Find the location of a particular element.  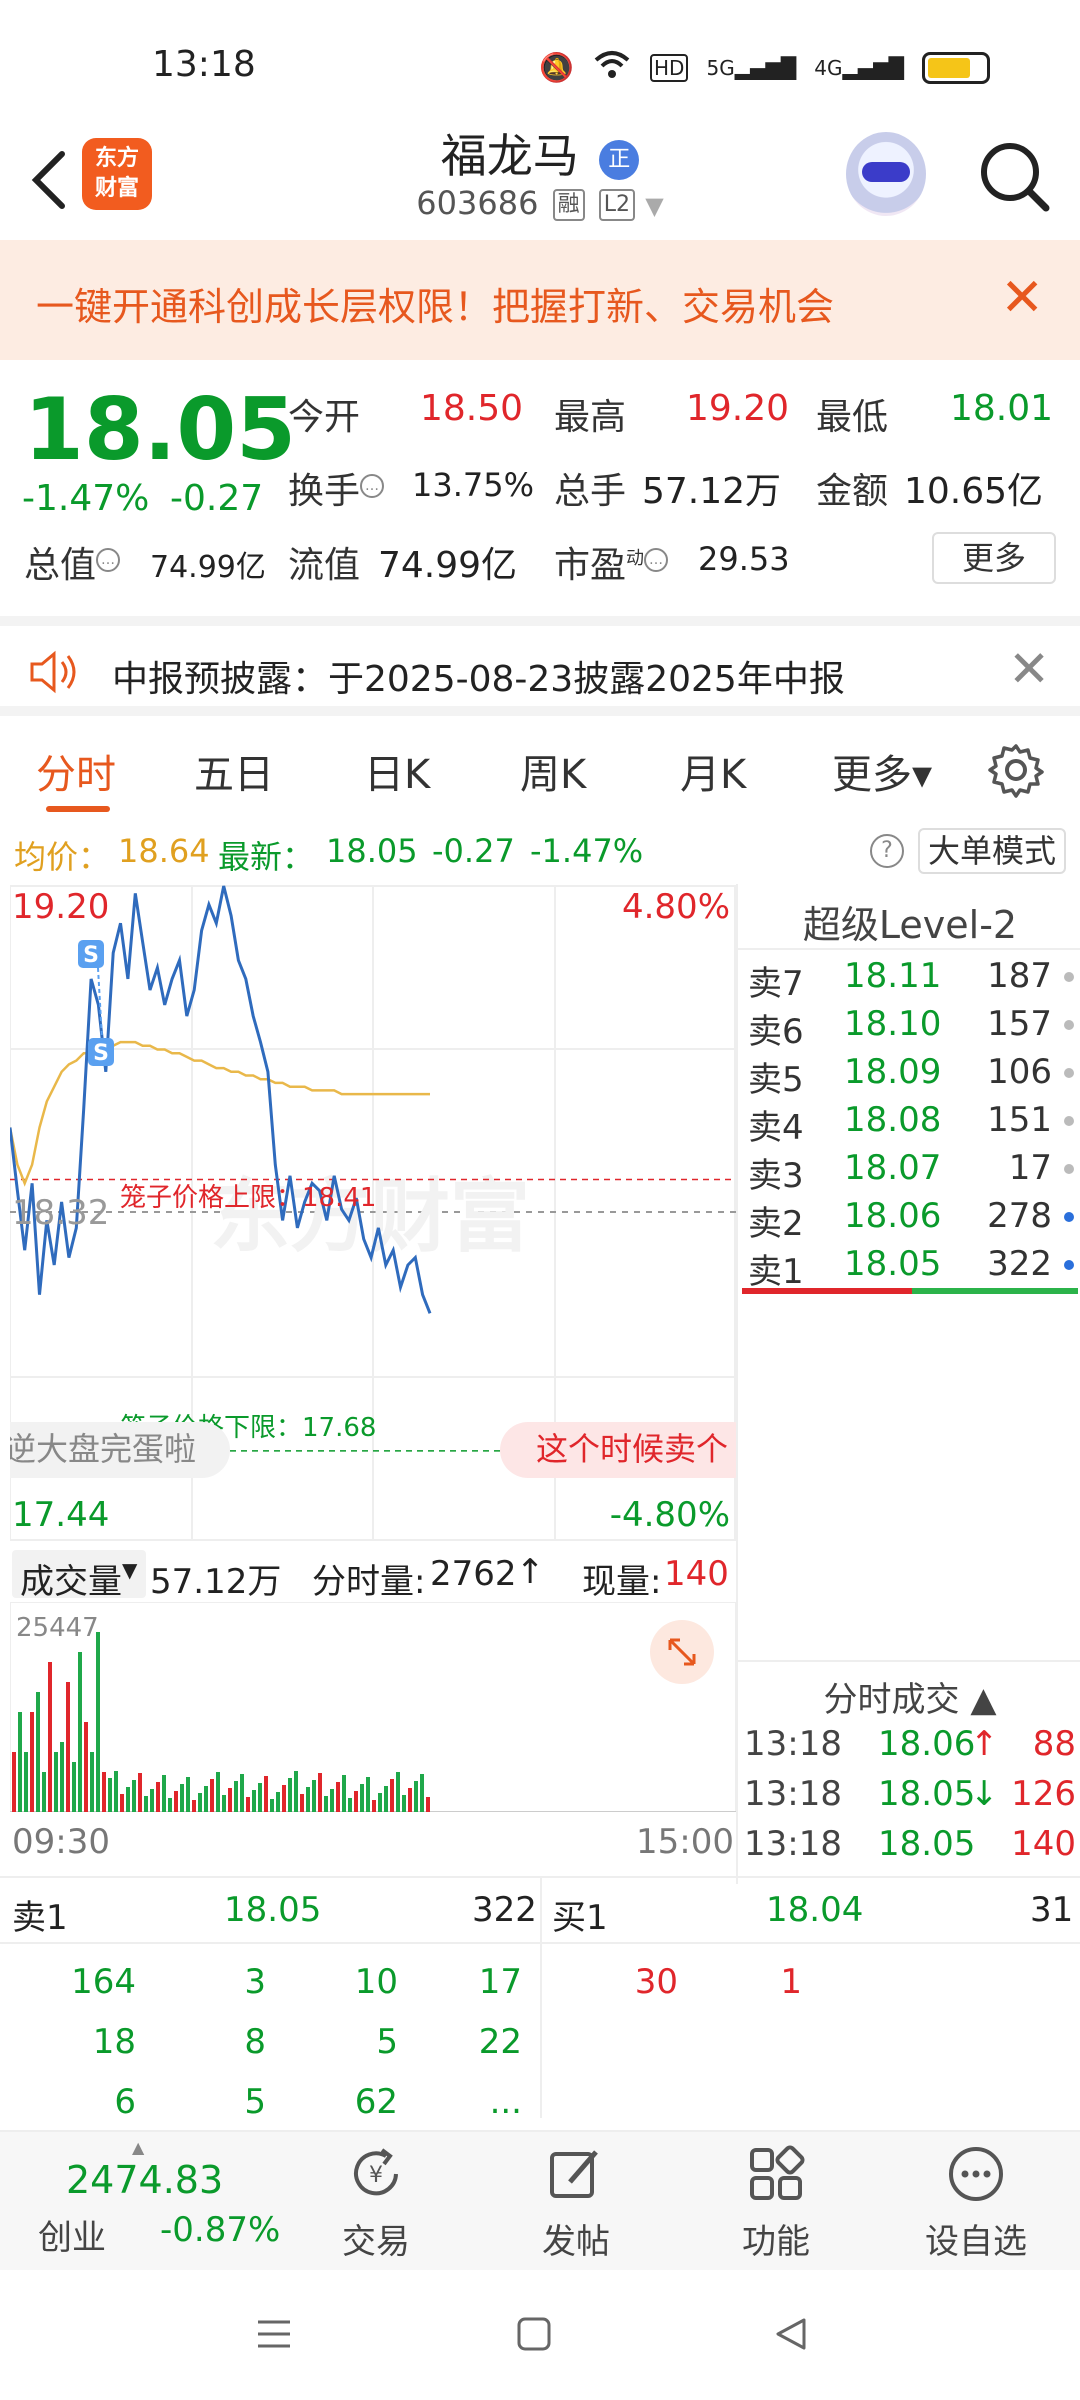

high-label: 最高 is located at coordinates (590, 417).